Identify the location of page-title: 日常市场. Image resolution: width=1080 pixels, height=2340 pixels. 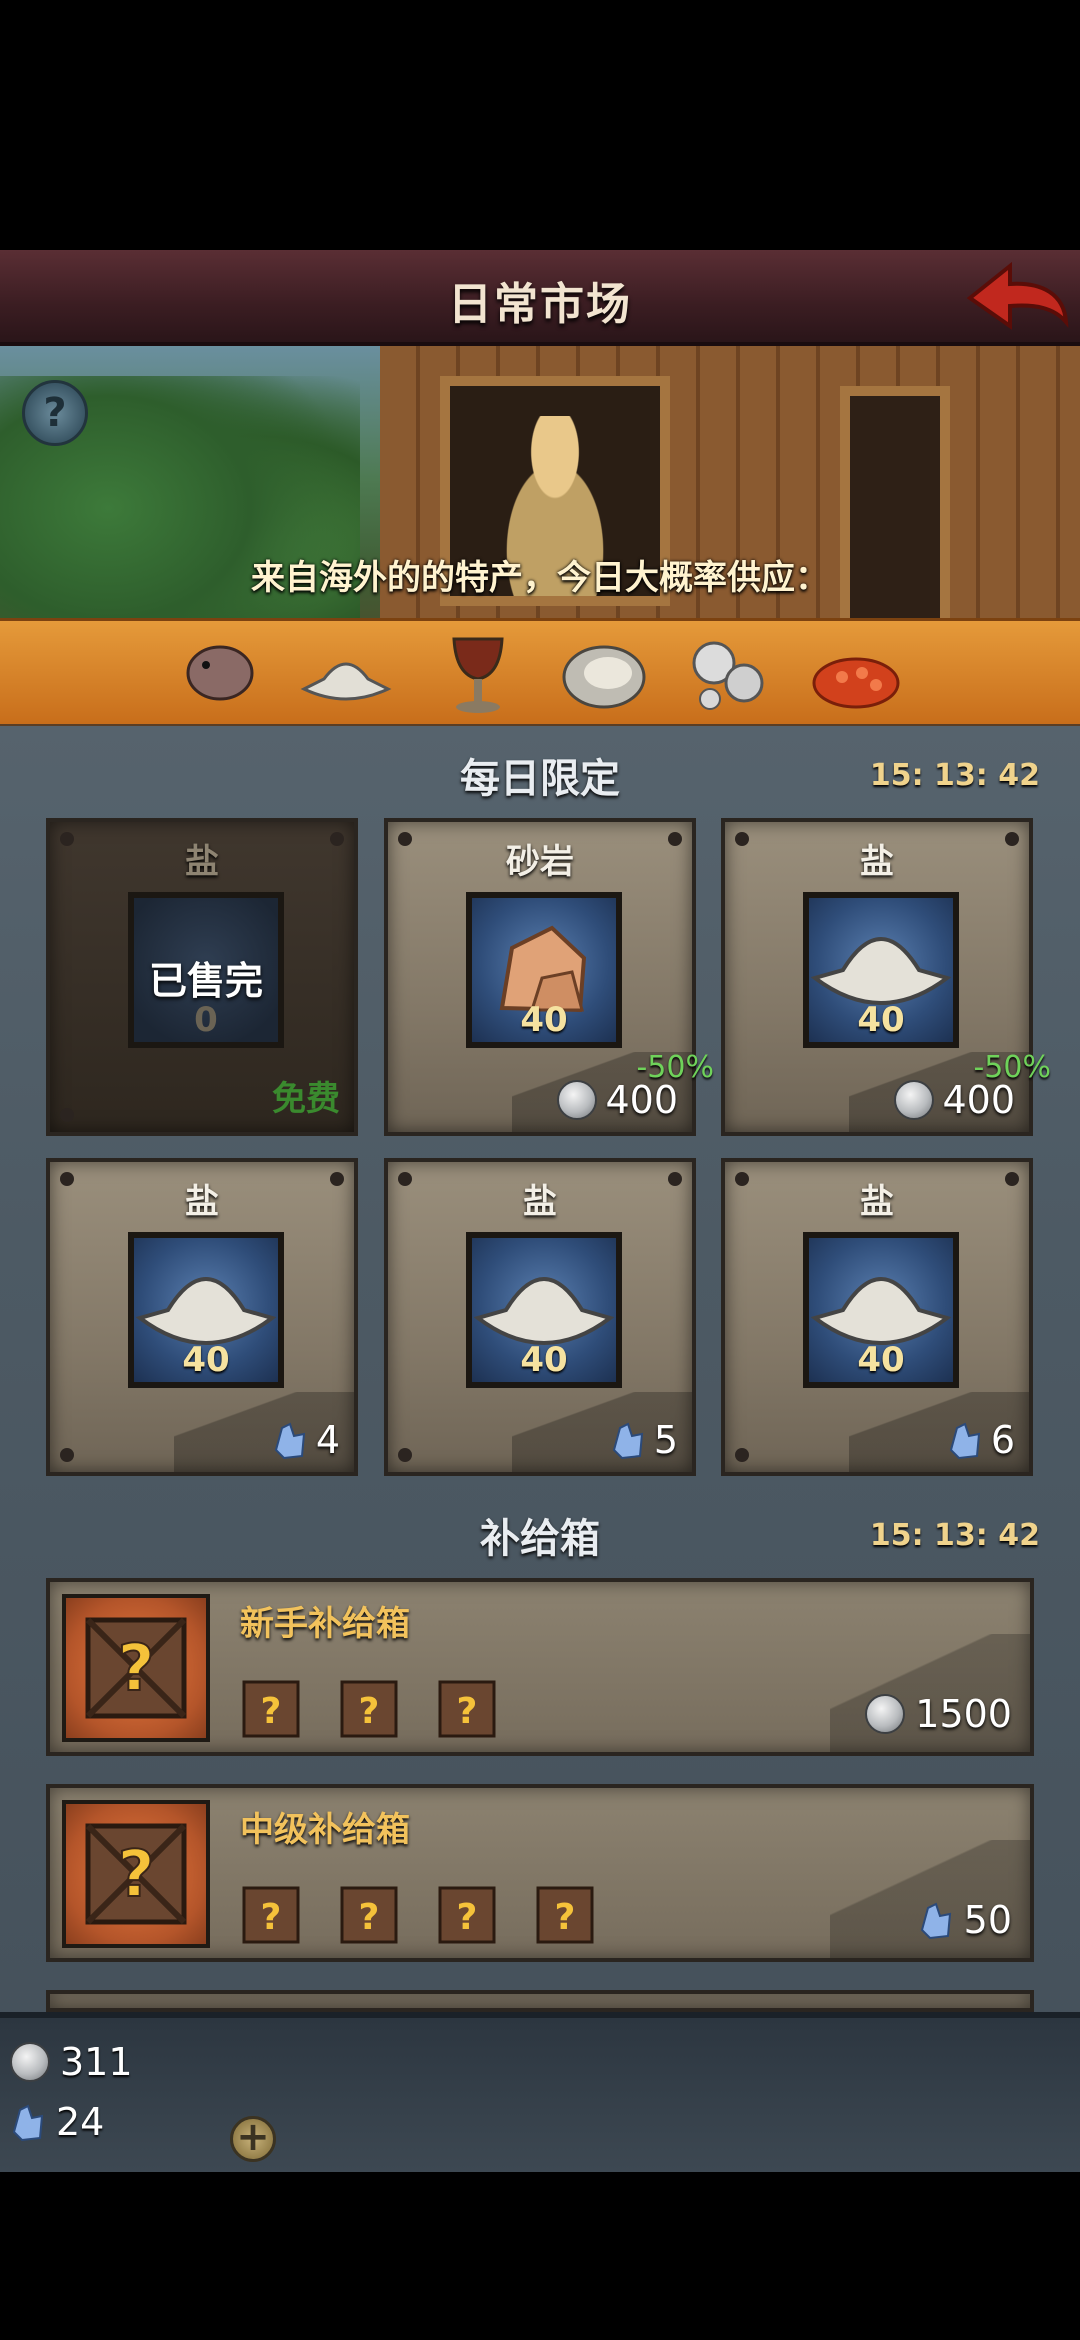
(540, 304).